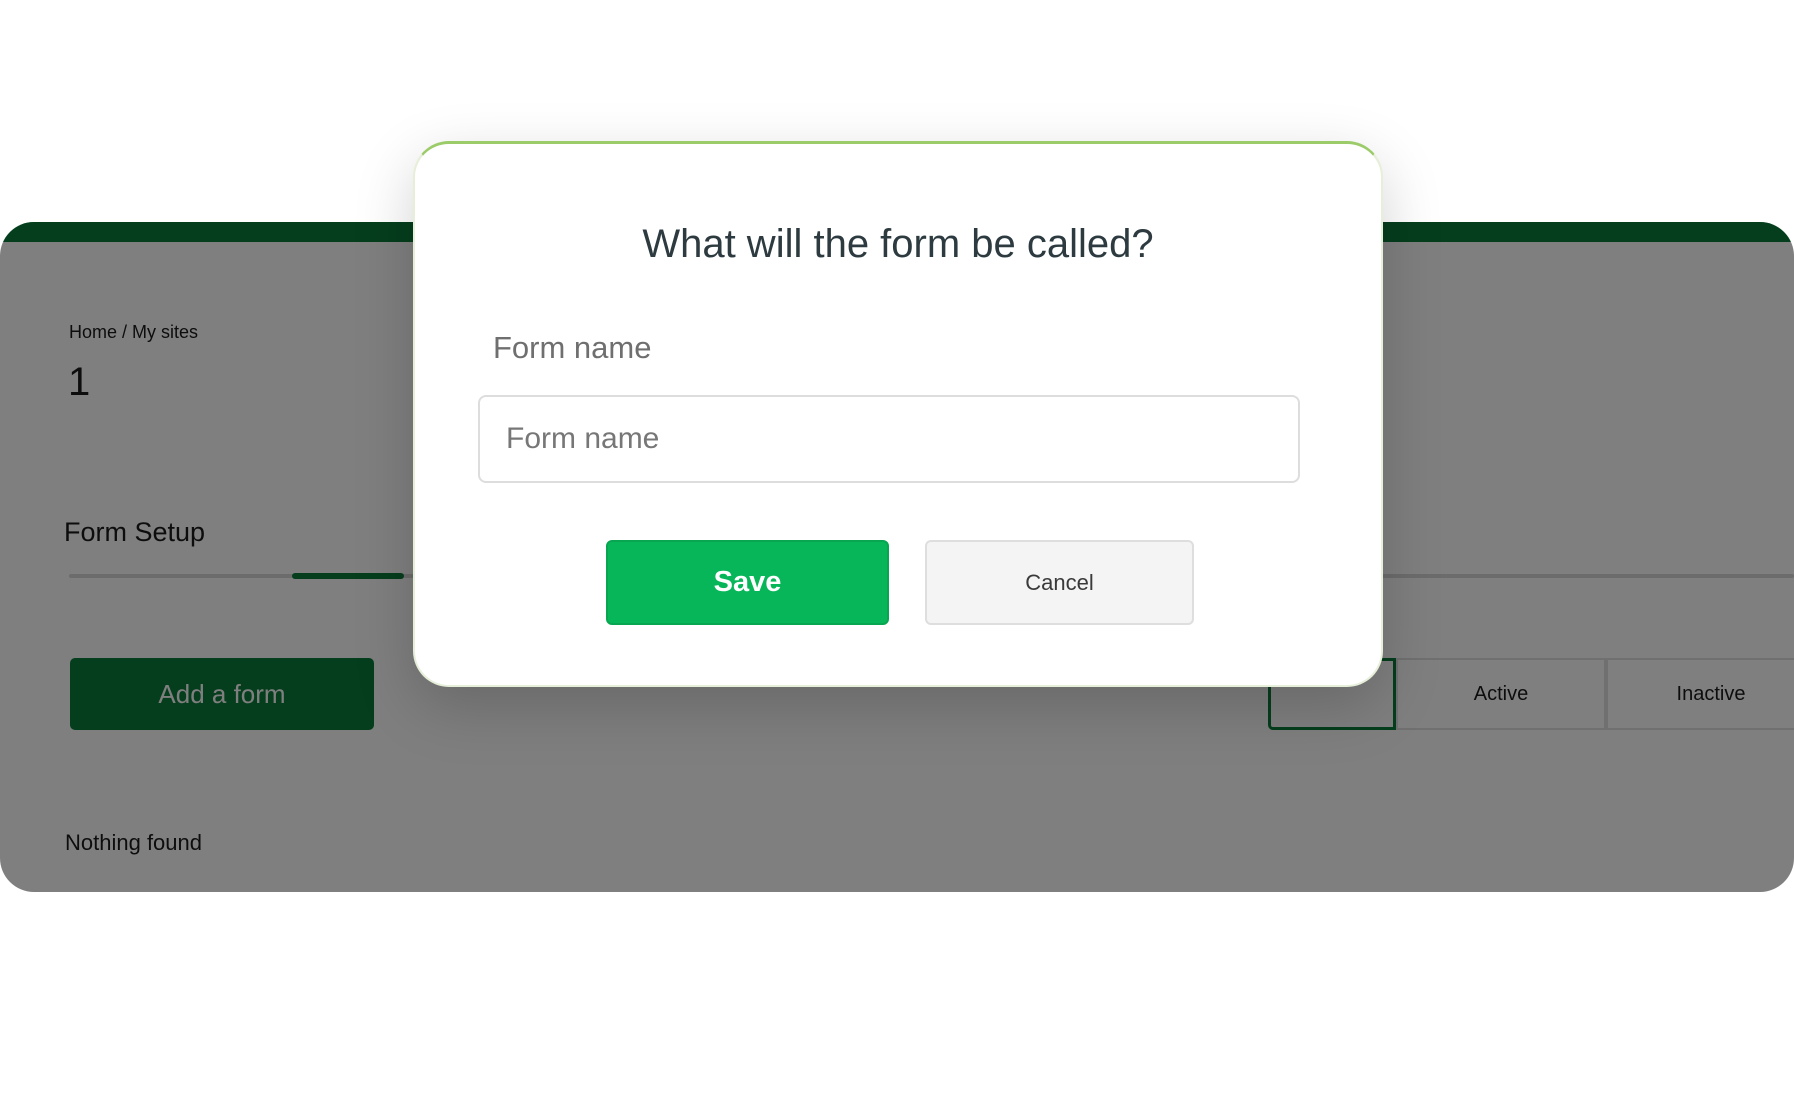 This screenshot has width=1794, height=1114. What do you see at coordinates (889, 439) in the screenshot?
I see `form-name-input` at bounding box center [889, 439].